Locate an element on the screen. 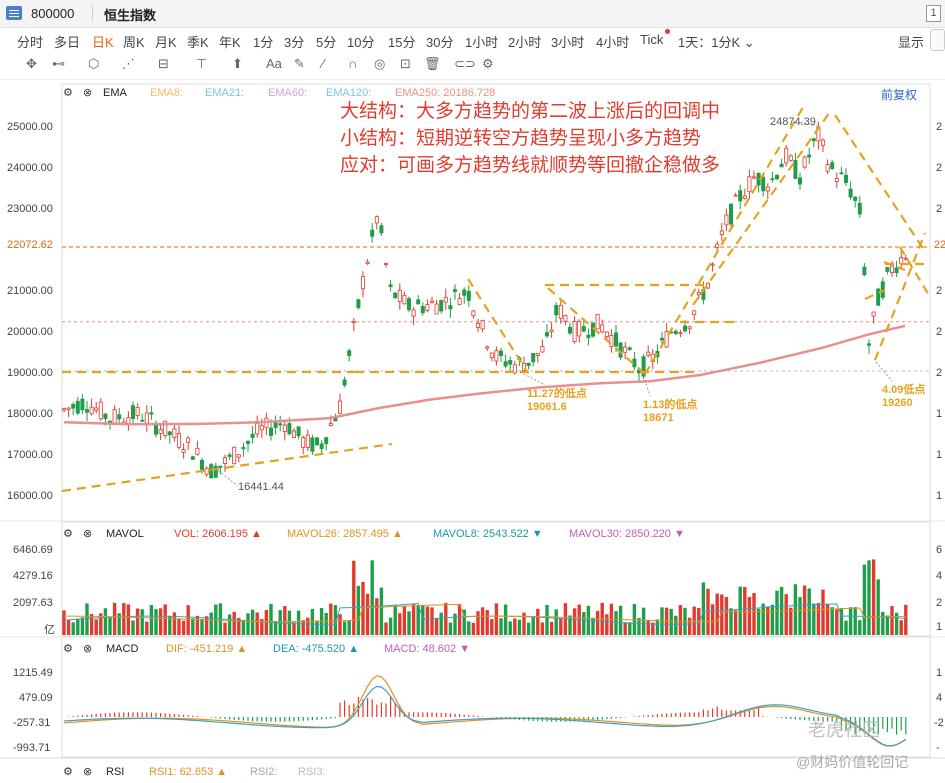 This screenshot has height=783, width=945. period-tab: Tick is located at coordinates (651, 39).